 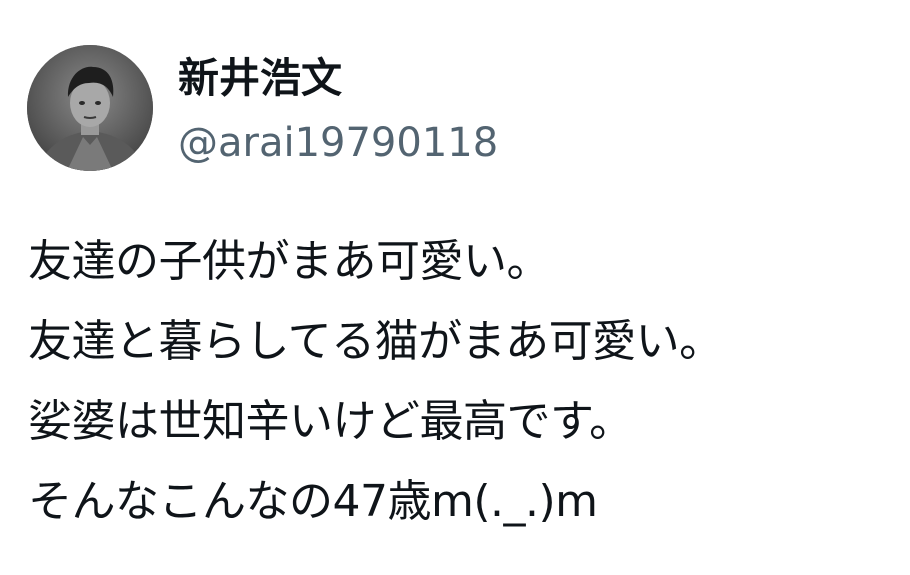 I want to click on tweet-line: 友達と暮らしてる猫がまあ可愛い。, so click(x=375, y=341).